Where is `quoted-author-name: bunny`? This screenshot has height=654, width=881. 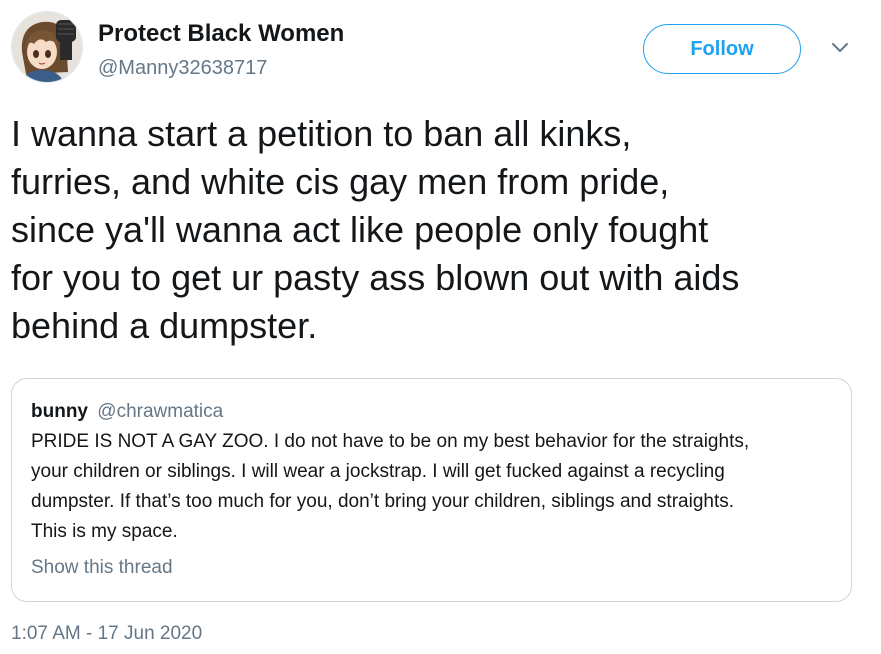
quoted-author-name: bunny is located at coordinates (59, 411).